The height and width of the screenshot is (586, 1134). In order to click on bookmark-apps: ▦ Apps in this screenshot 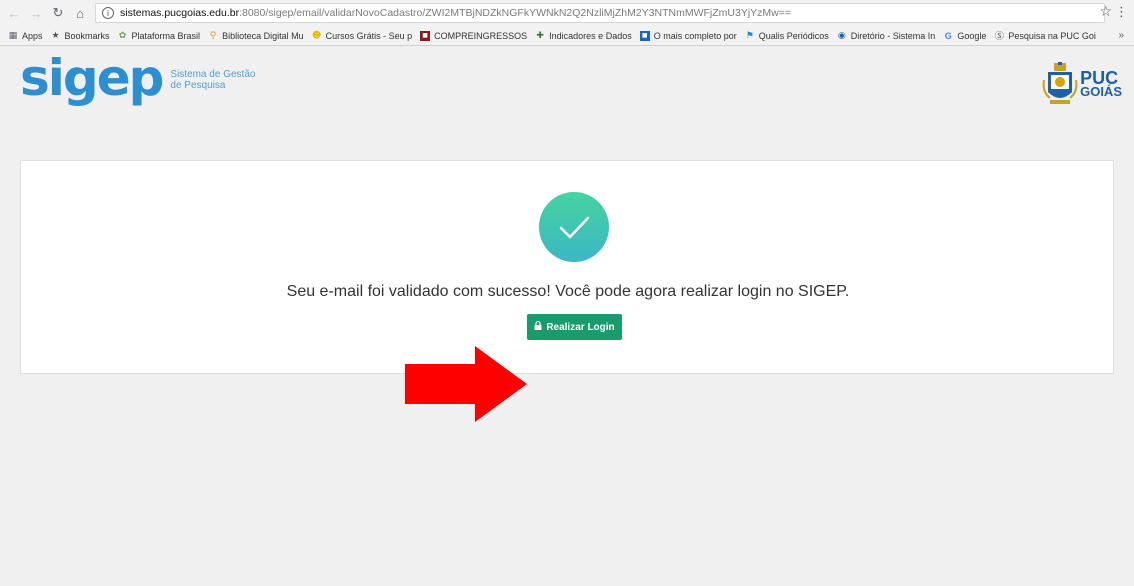, I will do `click(25, 36)`.